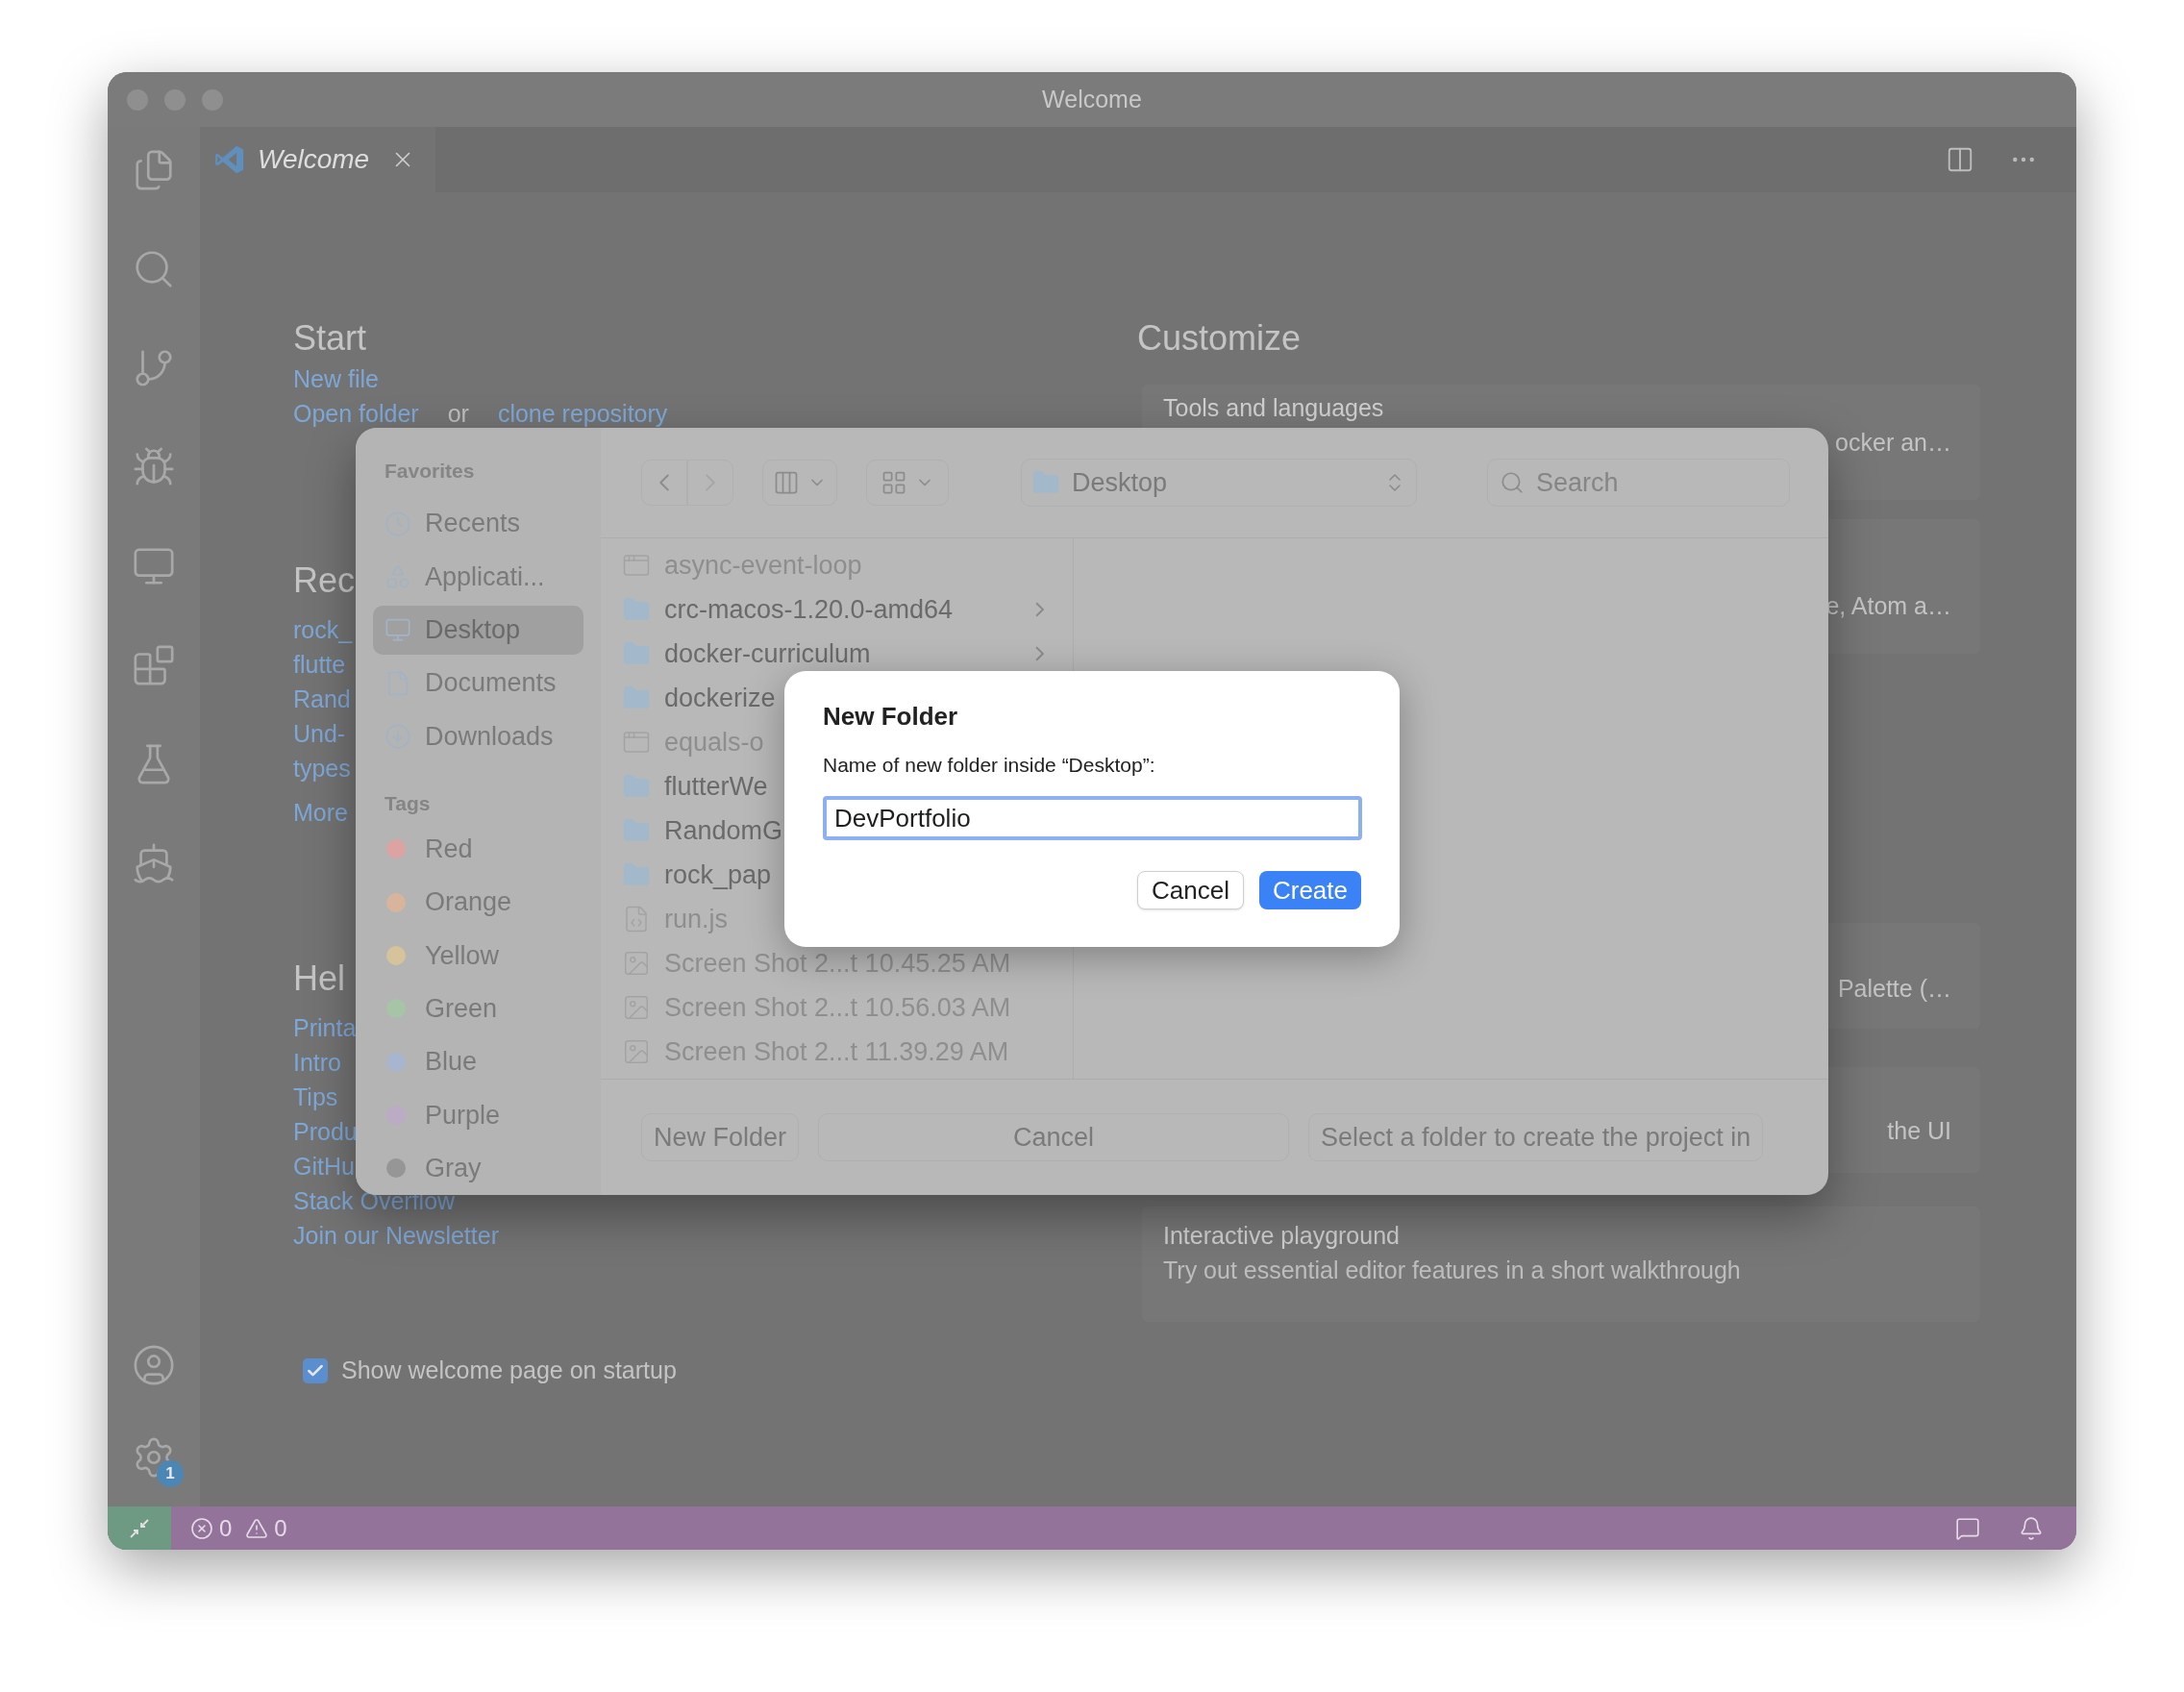 Image resolution: width=2184 pixels, height=1692 pixels. What do you see at coordinates (325, 581) in the screenshot?
I see `section-heading: Rec` at bounding box center [325, 581].